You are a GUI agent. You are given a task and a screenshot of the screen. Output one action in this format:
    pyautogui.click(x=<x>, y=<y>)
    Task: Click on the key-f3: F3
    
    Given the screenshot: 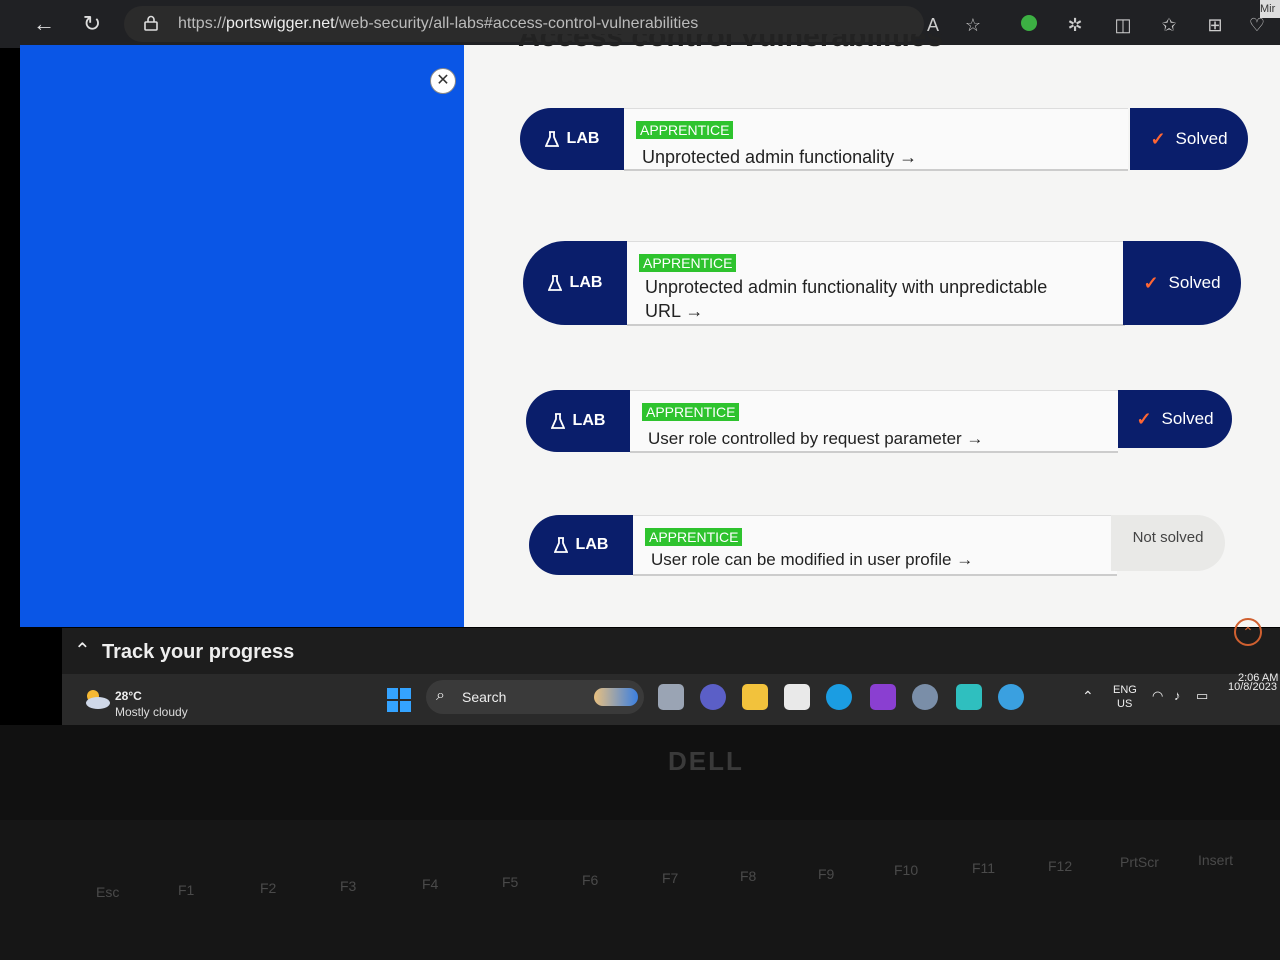 What is the action you would take?
    pyautogui.click(x=348, y=886)
    